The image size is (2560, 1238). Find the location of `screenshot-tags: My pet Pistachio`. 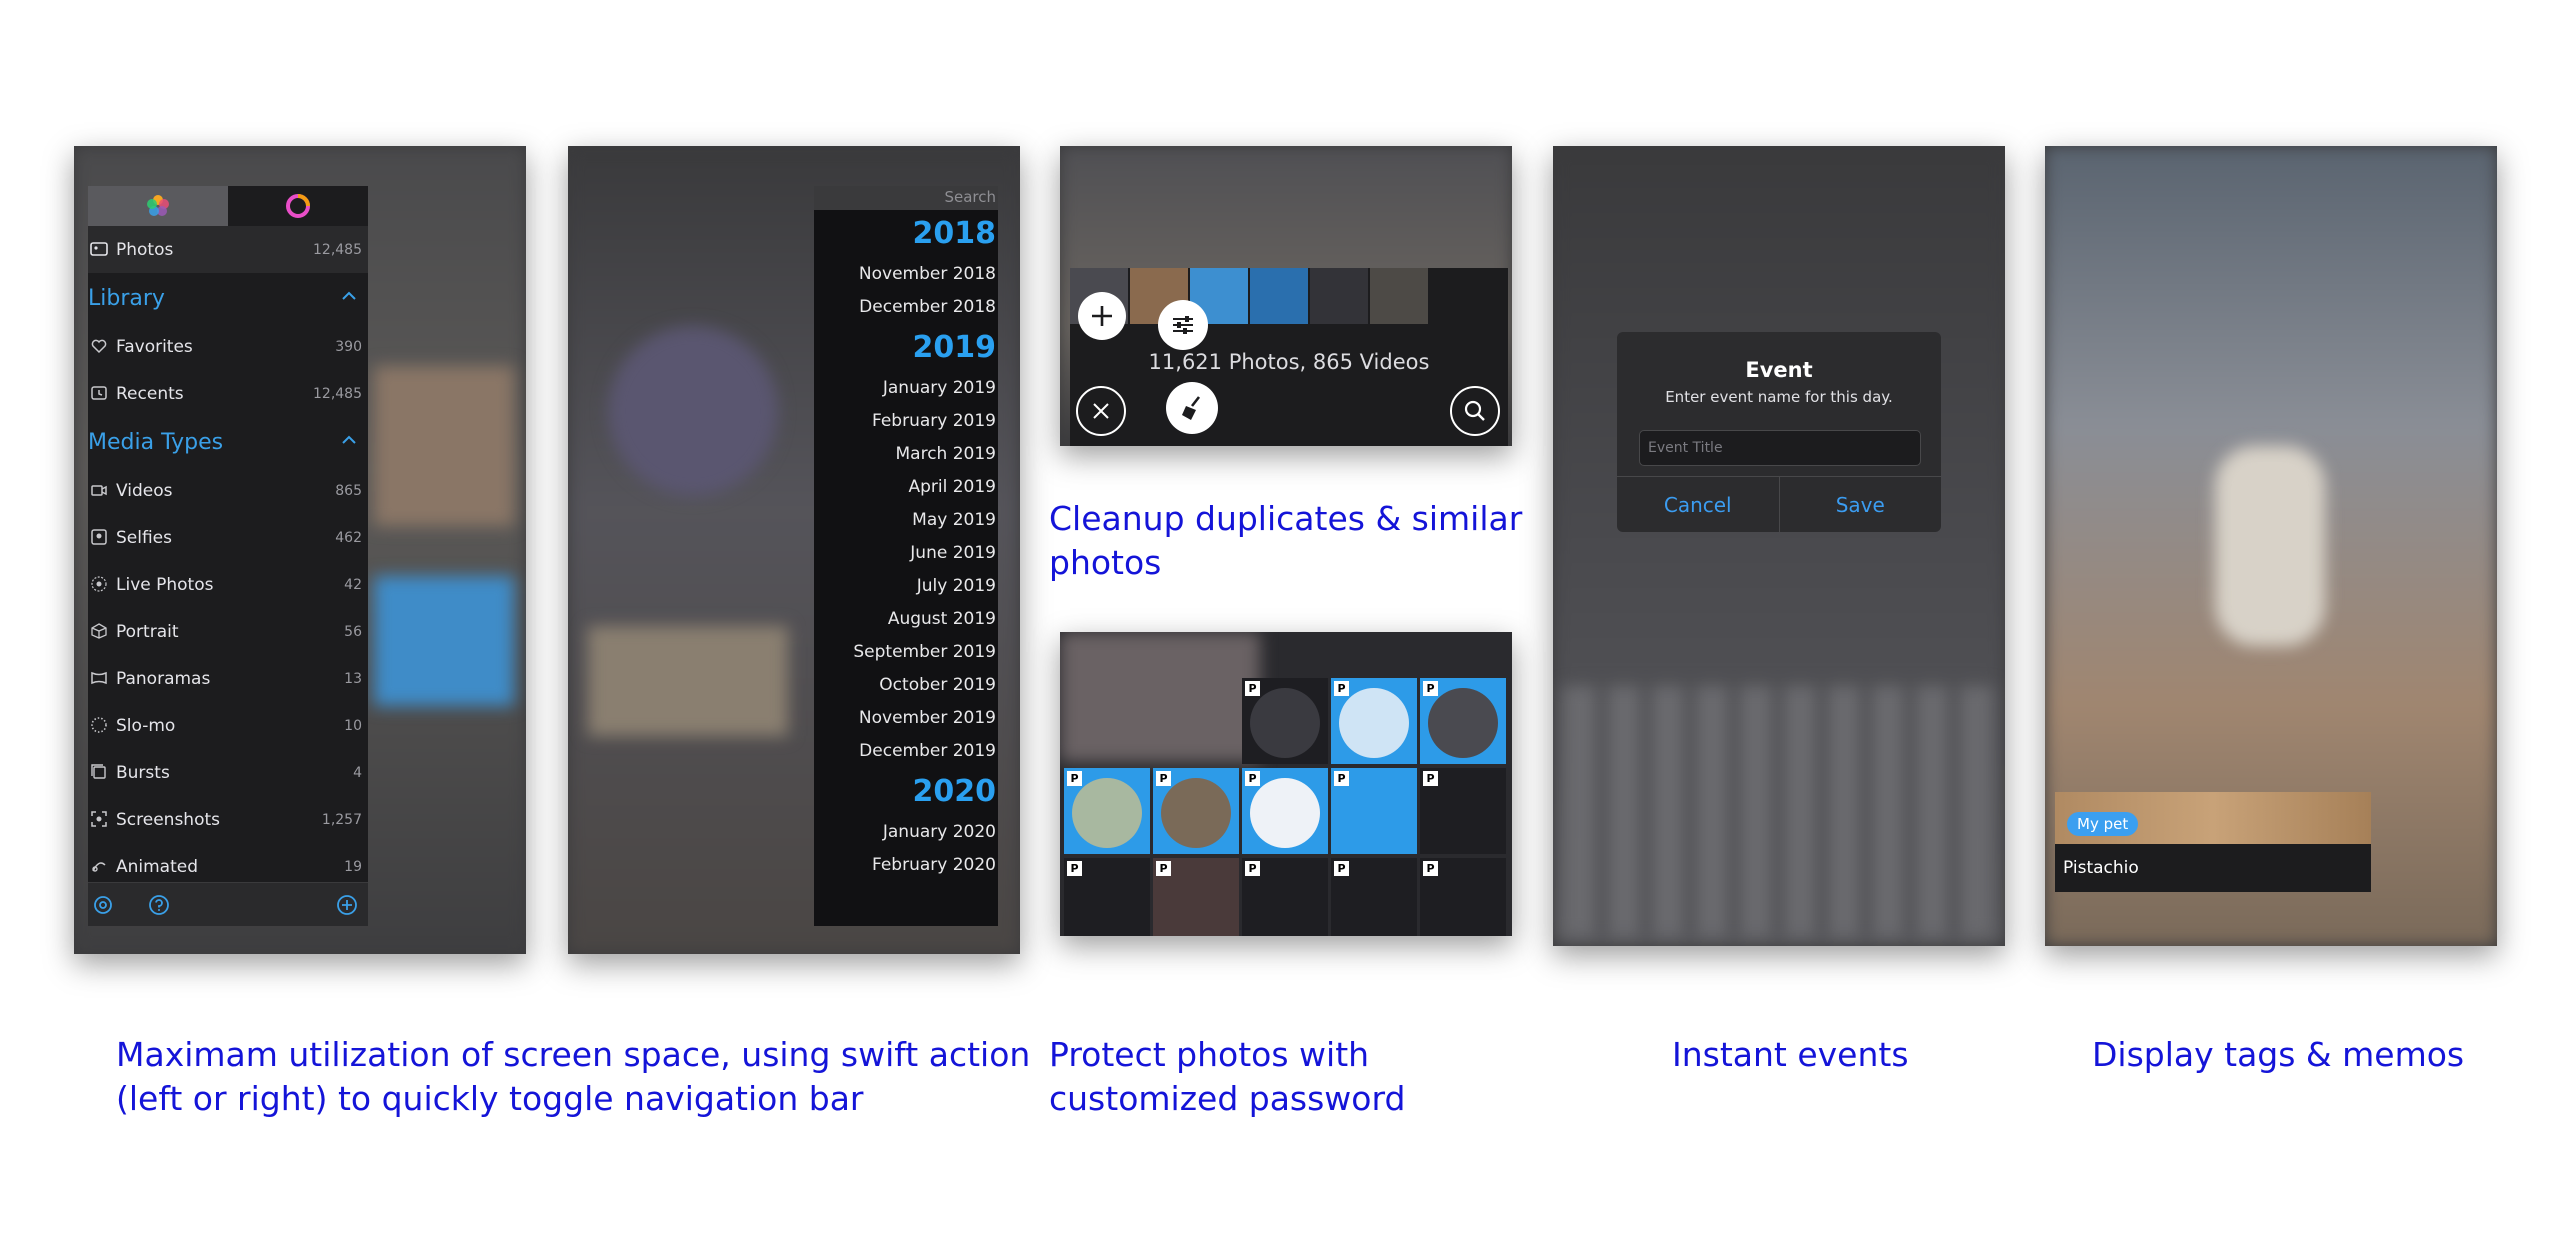

screenshot-tags: My pet Pistachio is located at coordinates (2271, 546).